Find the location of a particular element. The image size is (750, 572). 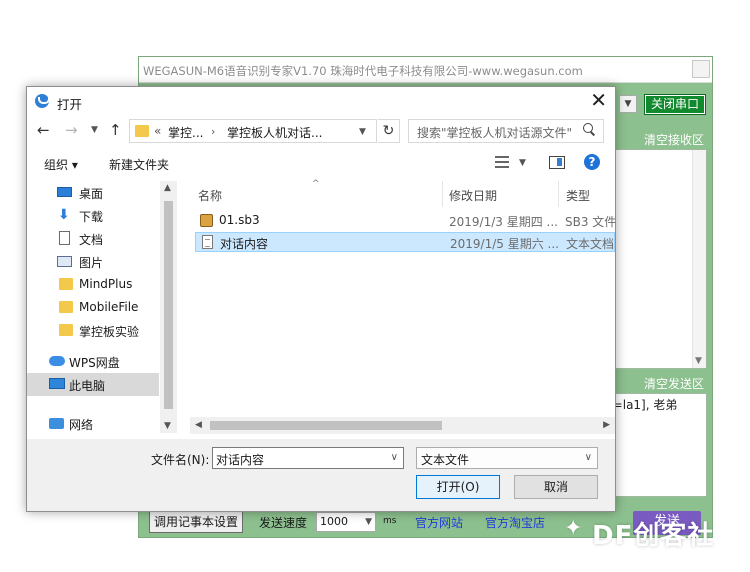

breadcrumb-overflow: « is located at coordinates (157, 131).